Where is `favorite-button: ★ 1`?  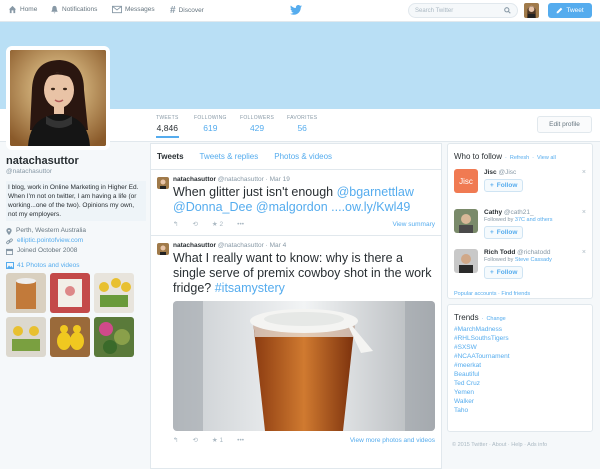 favorite-button: ★ 1 is located at coordinates (217, 440).